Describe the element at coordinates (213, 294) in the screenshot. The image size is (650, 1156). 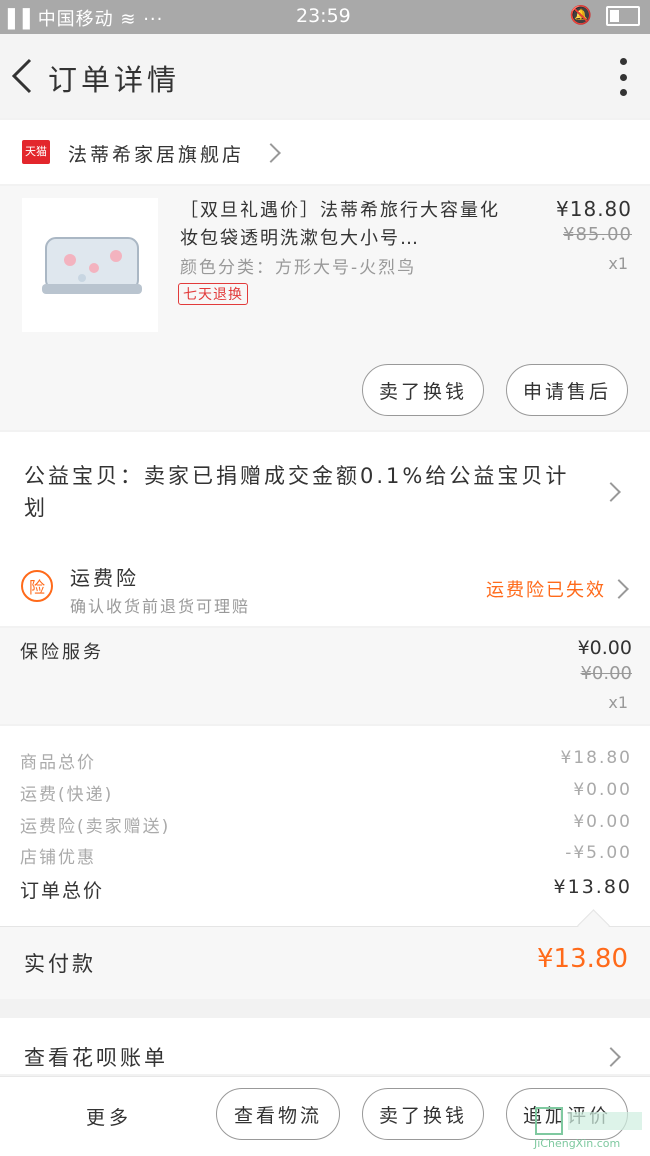
I see `return-policy-badge: 七天退换` at that location.